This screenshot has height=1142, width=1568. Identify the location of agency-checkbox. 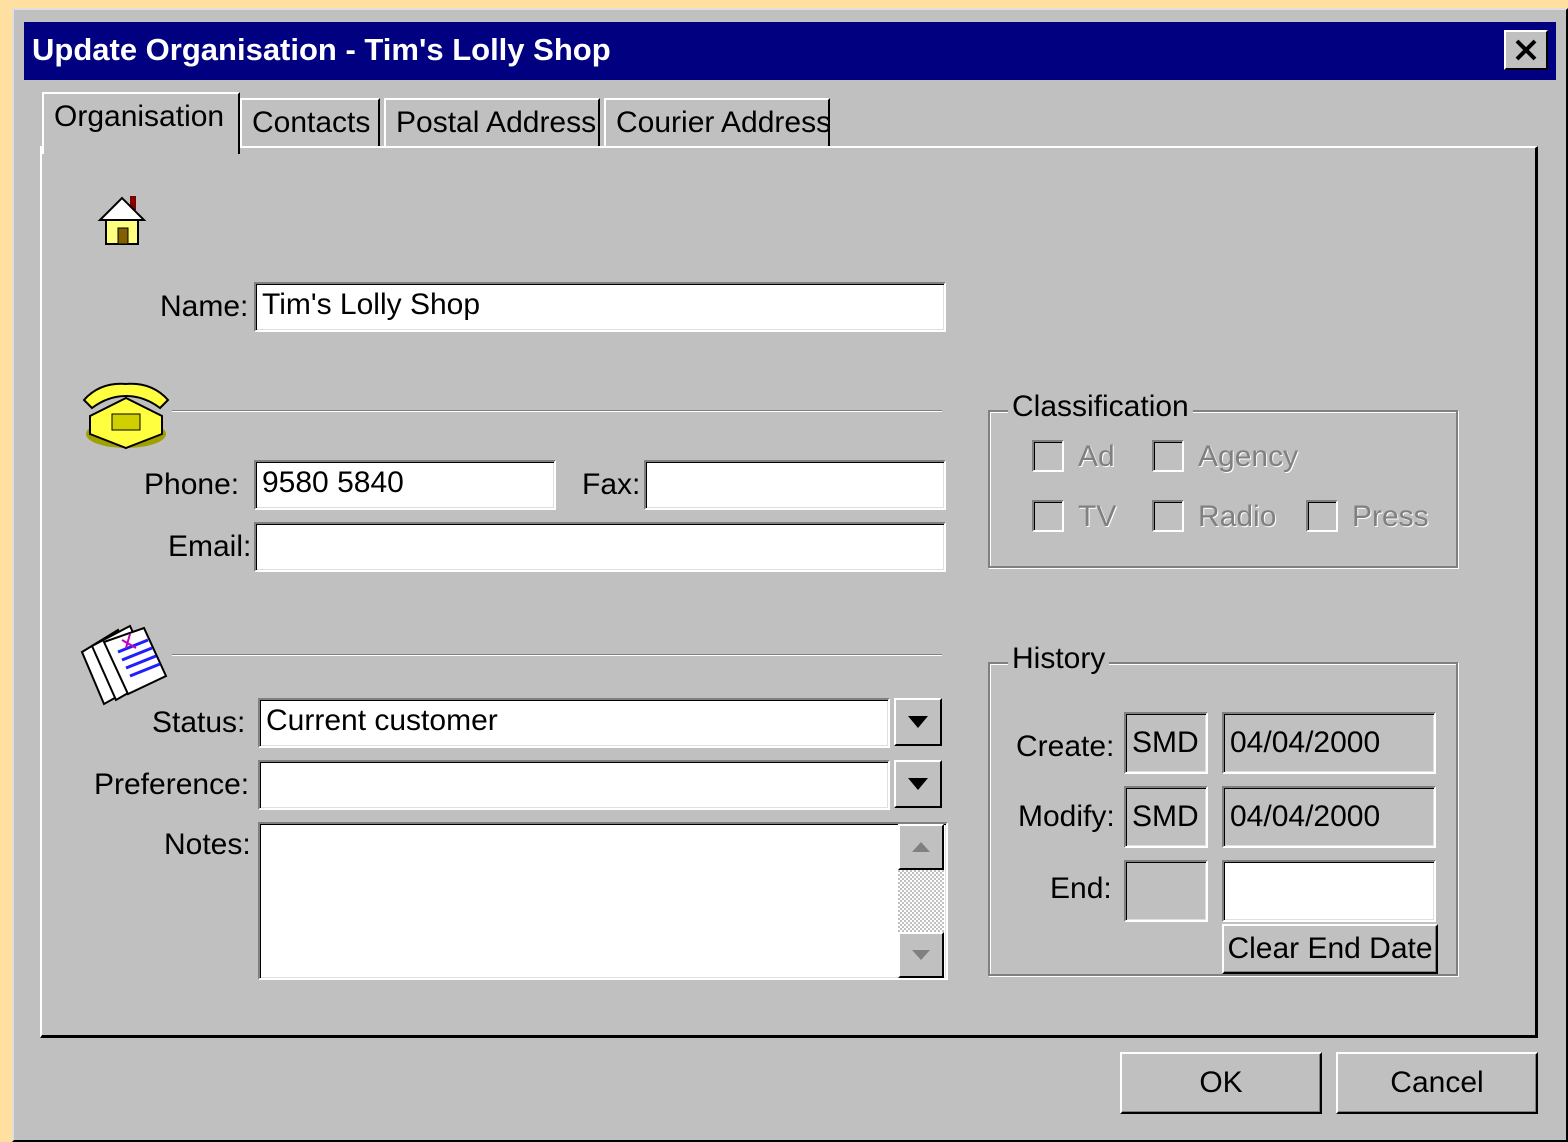
(1168, 456).